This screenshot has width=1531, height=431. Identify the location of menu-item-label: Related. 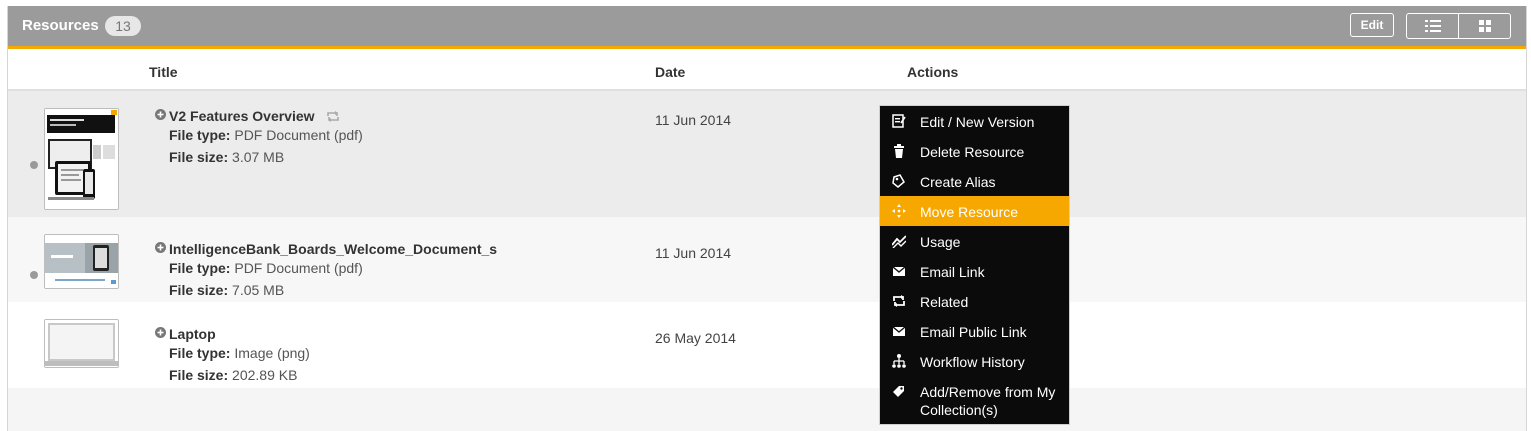
(944, 302).